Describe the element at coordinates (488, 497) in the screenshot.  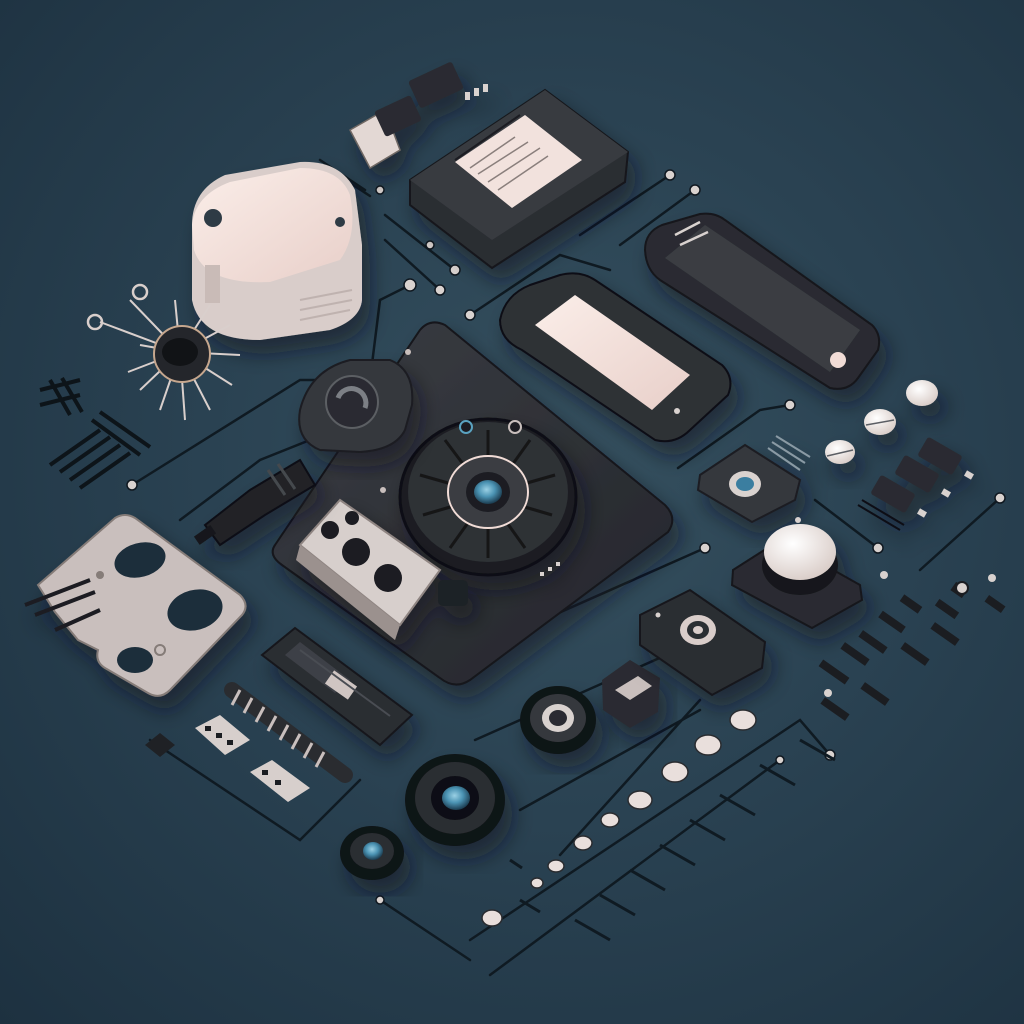
I see `fan-module` at that location.